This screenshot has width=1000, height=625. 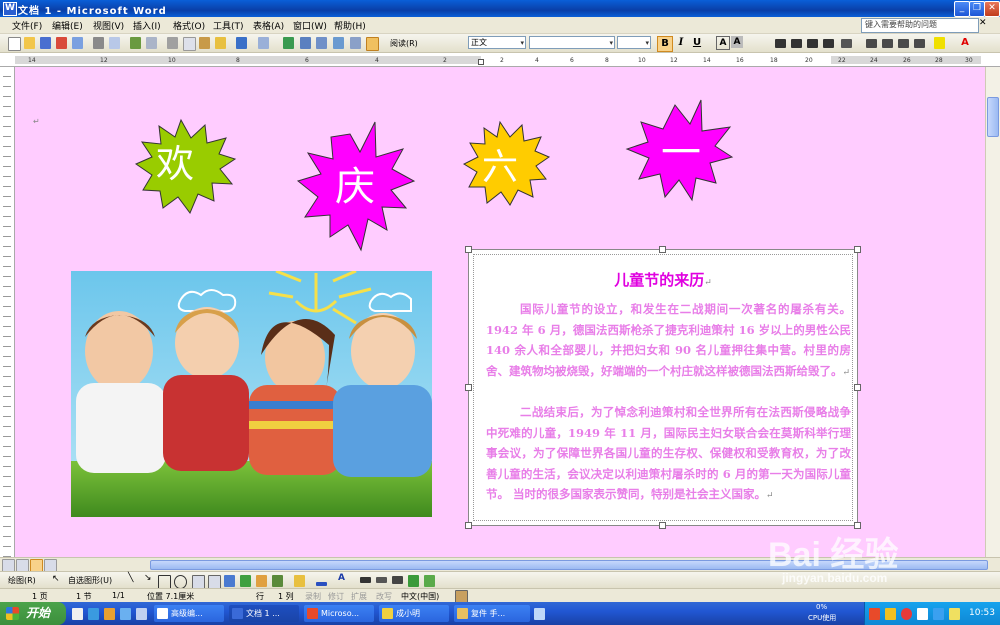 What do you see at coordinates (341, 578) in the screenshot?
I see `font-color-draw-icon: A` at bounding box center [341, 578].